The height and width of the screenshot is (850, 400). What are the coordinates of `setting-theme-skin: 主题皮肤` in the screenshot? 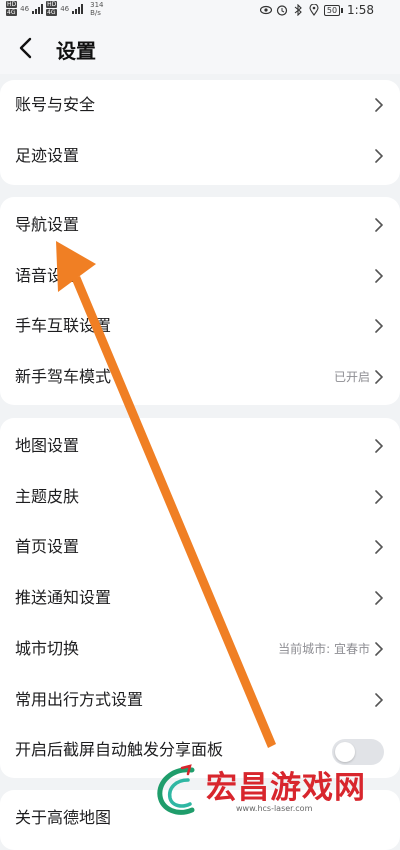 It's located at (200, 497).